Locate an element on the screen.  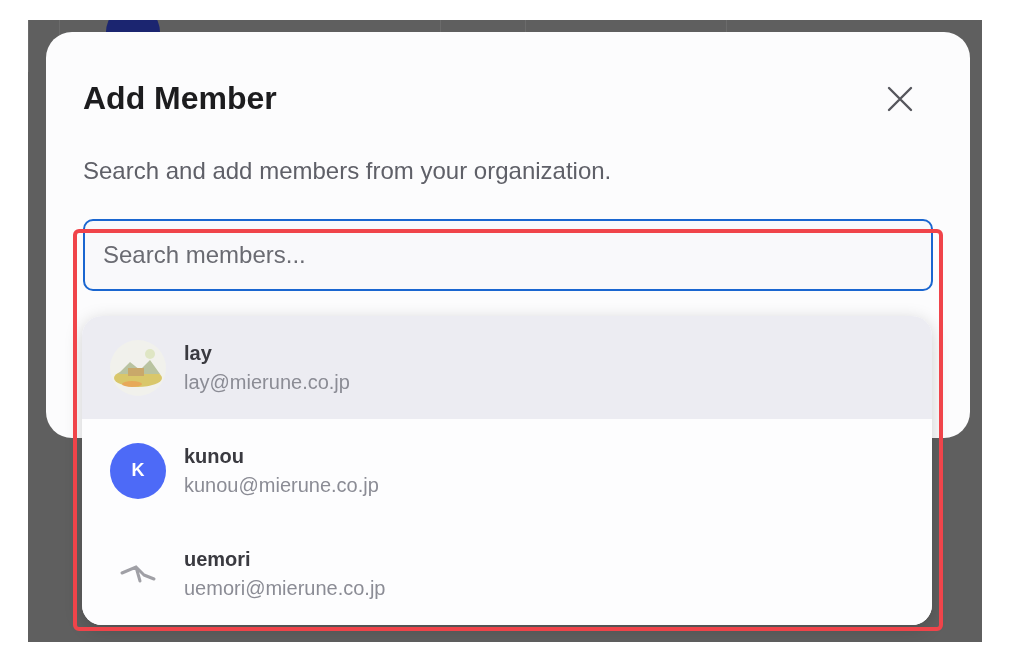
member-option: uemori uemori@mierune.co.jp is located at coordinates (507, 573).